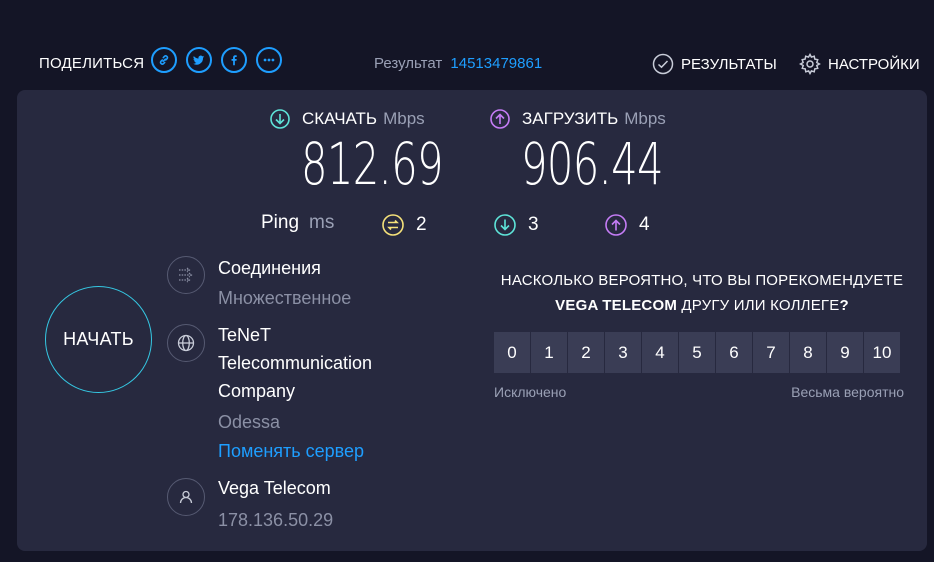 This screenshot has height=562, width=934. I want to click on ping-label-group: Ping ms, so click(297, 223).